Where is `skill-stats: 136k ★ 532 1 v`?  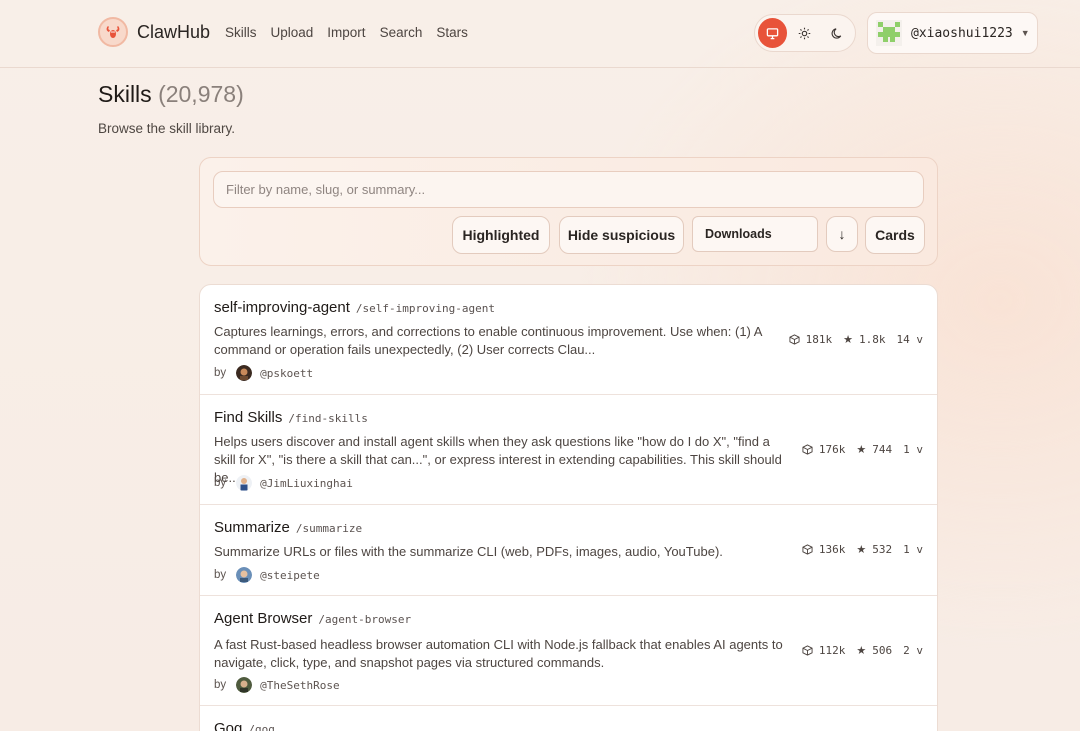
skill-stats: 136k ★ 532 1 v is located at coordinates (862, 549).